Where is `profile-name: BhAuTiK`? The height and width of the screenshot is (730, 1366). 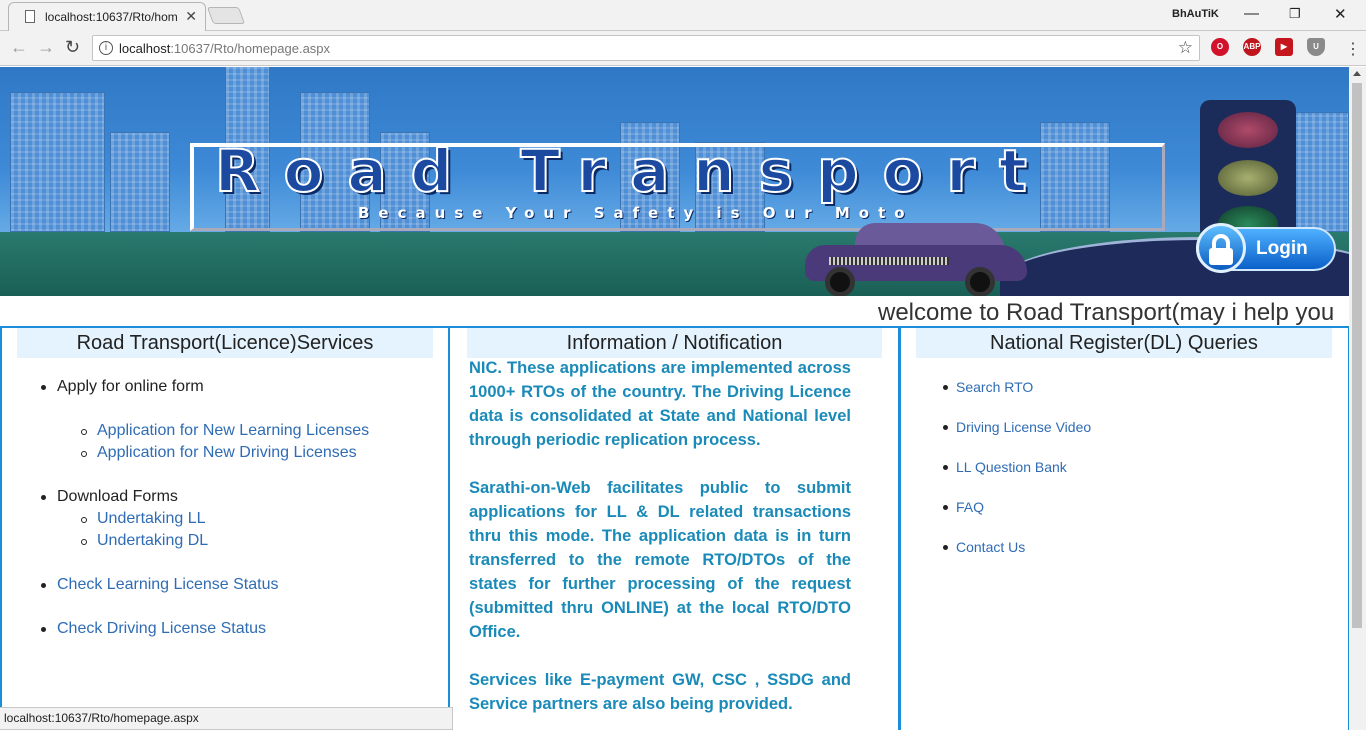
profile-name: BhAuTiK is located at coordinates (1195, 14).